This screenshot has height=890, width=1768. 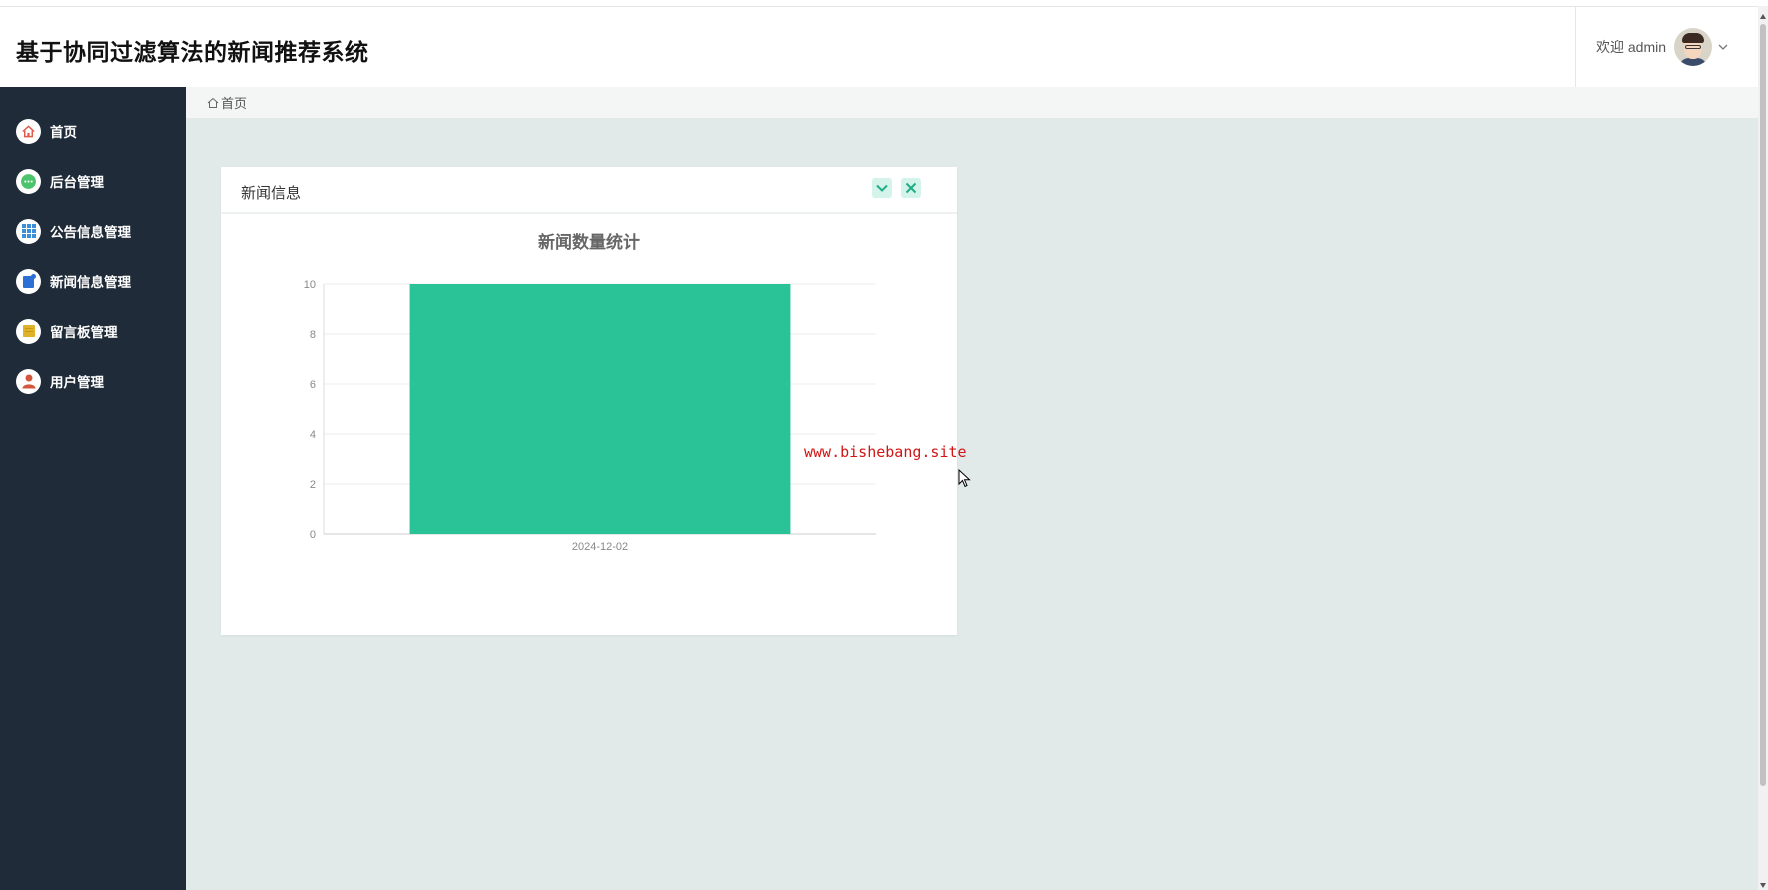 What do you see at coordinates (972, 102) in the screenshot?
I see `breadcrumb: 首页` at bounding box center [972, 102].